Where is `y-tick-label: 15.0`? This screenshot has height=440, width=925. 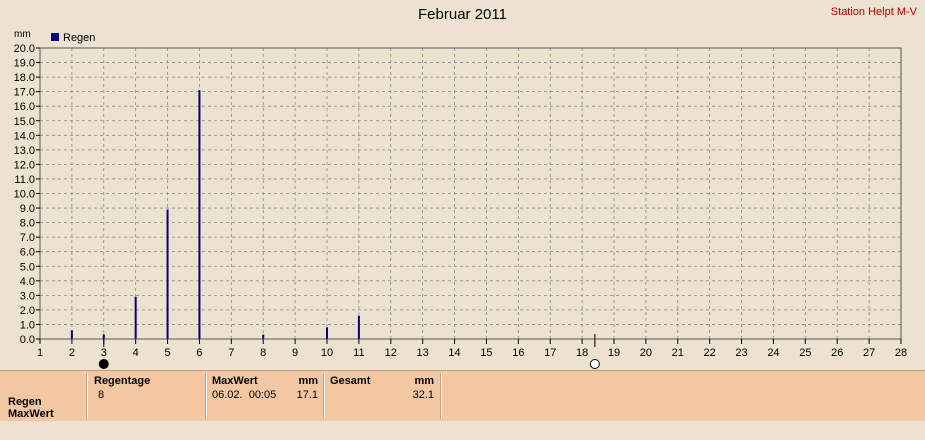 y-tick-label: 15.0 is located at coordinates (24, 122).